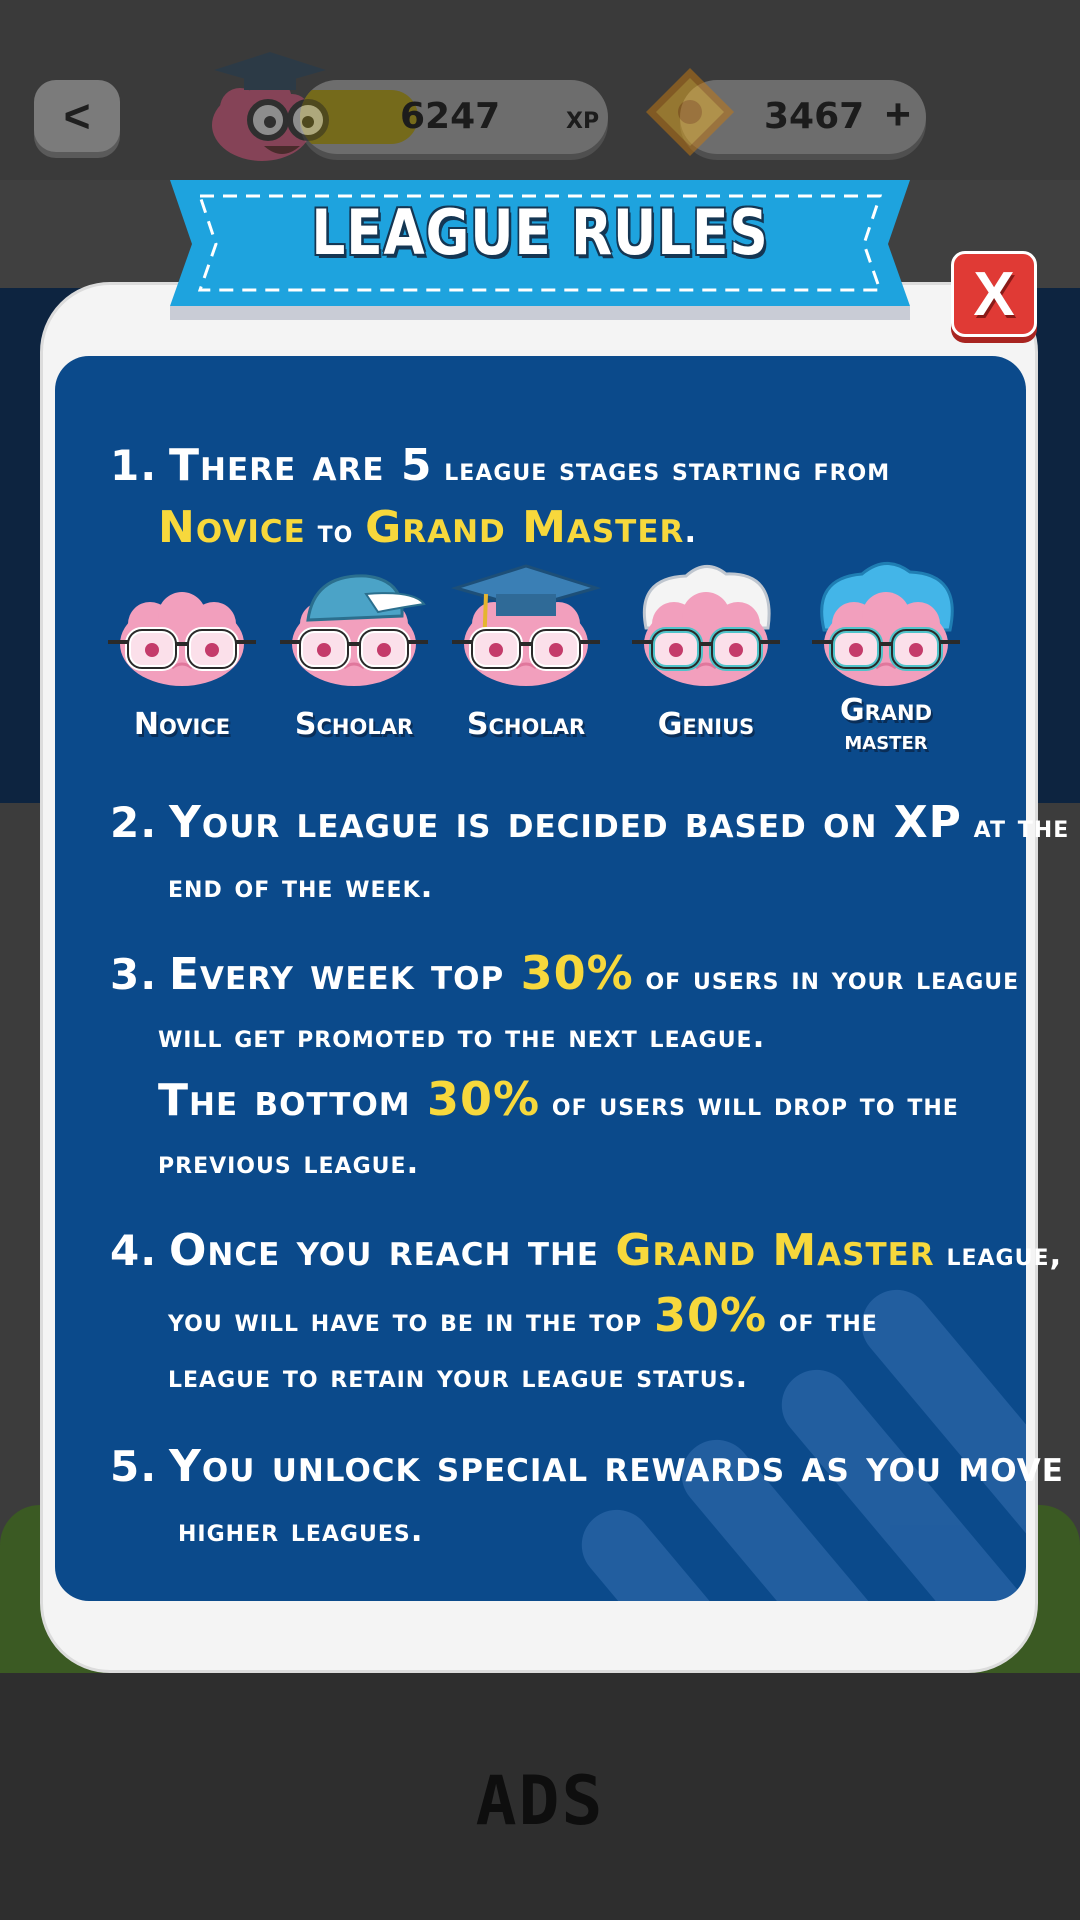 This screenshot has height=1920, width=1080. I want to click on rule-3-line-4: previous league., so click(289, 1163).